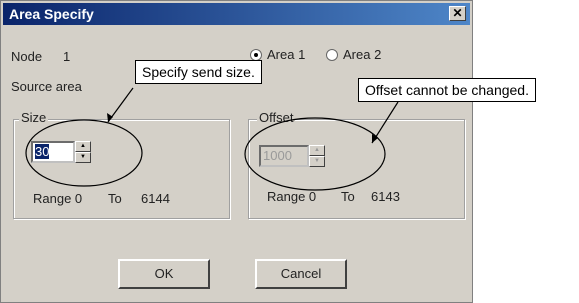  Describe the element at coordinates (315, 154) in the screenshot. I see `offset-highlight-ellipse` at that location.